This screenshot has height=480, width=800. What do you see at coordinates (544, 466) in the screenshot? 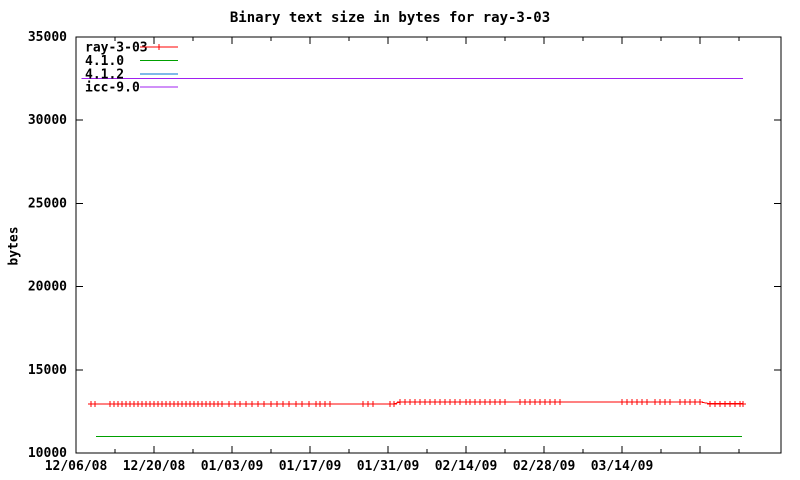
I see `x-tick-label: 02/28/09` at bounding box center [544, 466].